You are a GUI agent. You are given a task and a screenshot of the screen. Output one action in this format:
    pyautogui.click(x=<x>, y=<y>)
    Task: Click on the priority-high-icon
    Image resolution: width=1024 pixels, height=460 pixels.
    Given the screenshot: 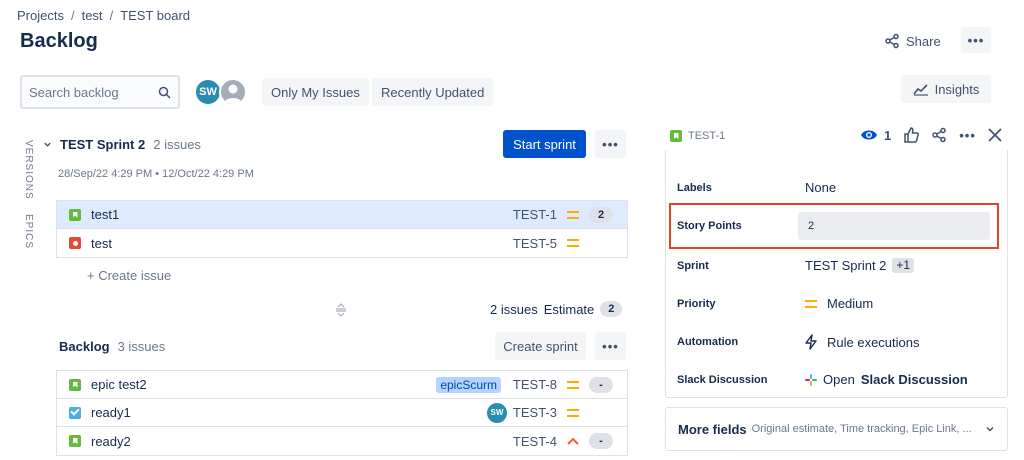 What is the action you would take?
    pyautogui.click(x=573, y=441)
    